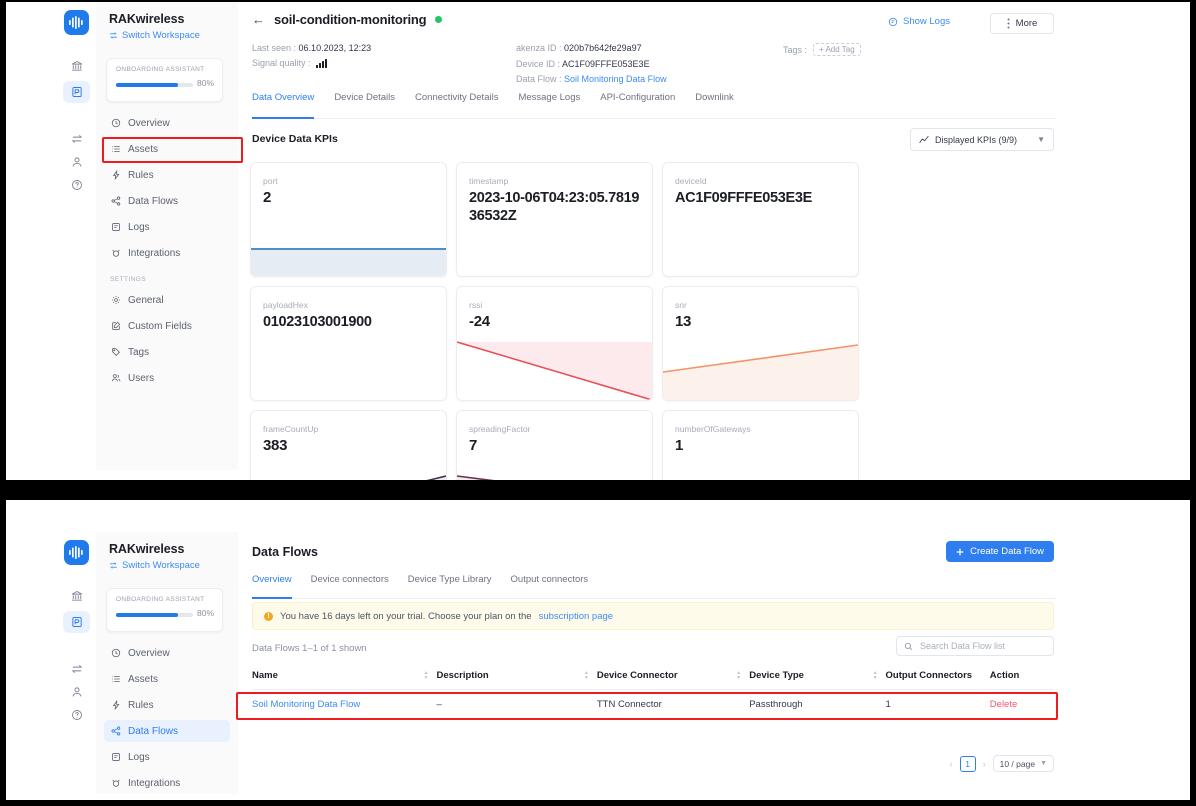  What do you see at coordinates (837, 49) in the screenshot?
I see `add-tag-button: + Add Tag` at bounding box center [837, 49].